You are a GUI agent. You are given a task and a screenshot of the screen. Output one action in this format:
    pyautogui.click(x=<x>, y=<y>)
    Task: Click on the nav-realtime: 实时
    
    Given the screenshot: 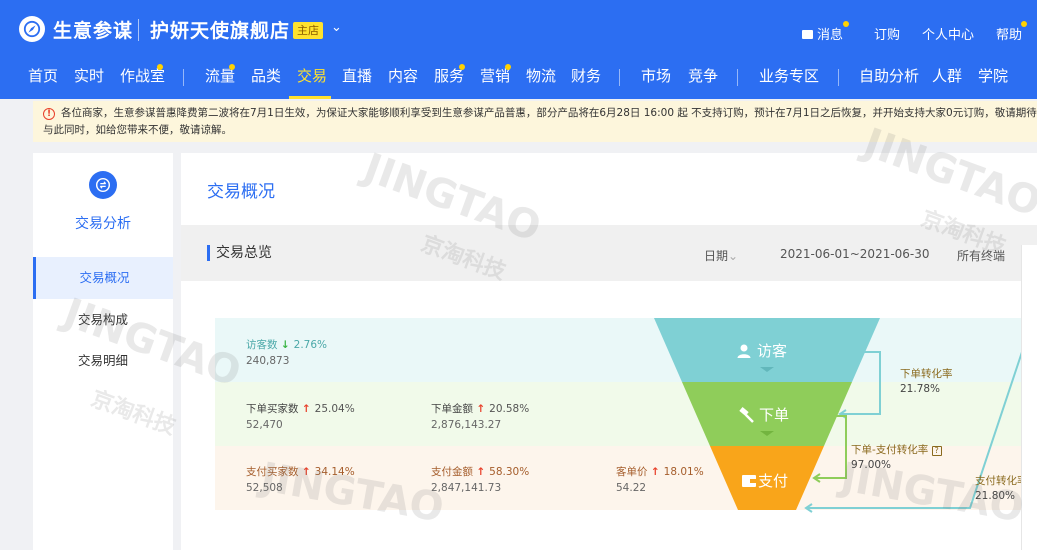 What is the action you would take?
    pyautogui.click(x=89, y=75)
    